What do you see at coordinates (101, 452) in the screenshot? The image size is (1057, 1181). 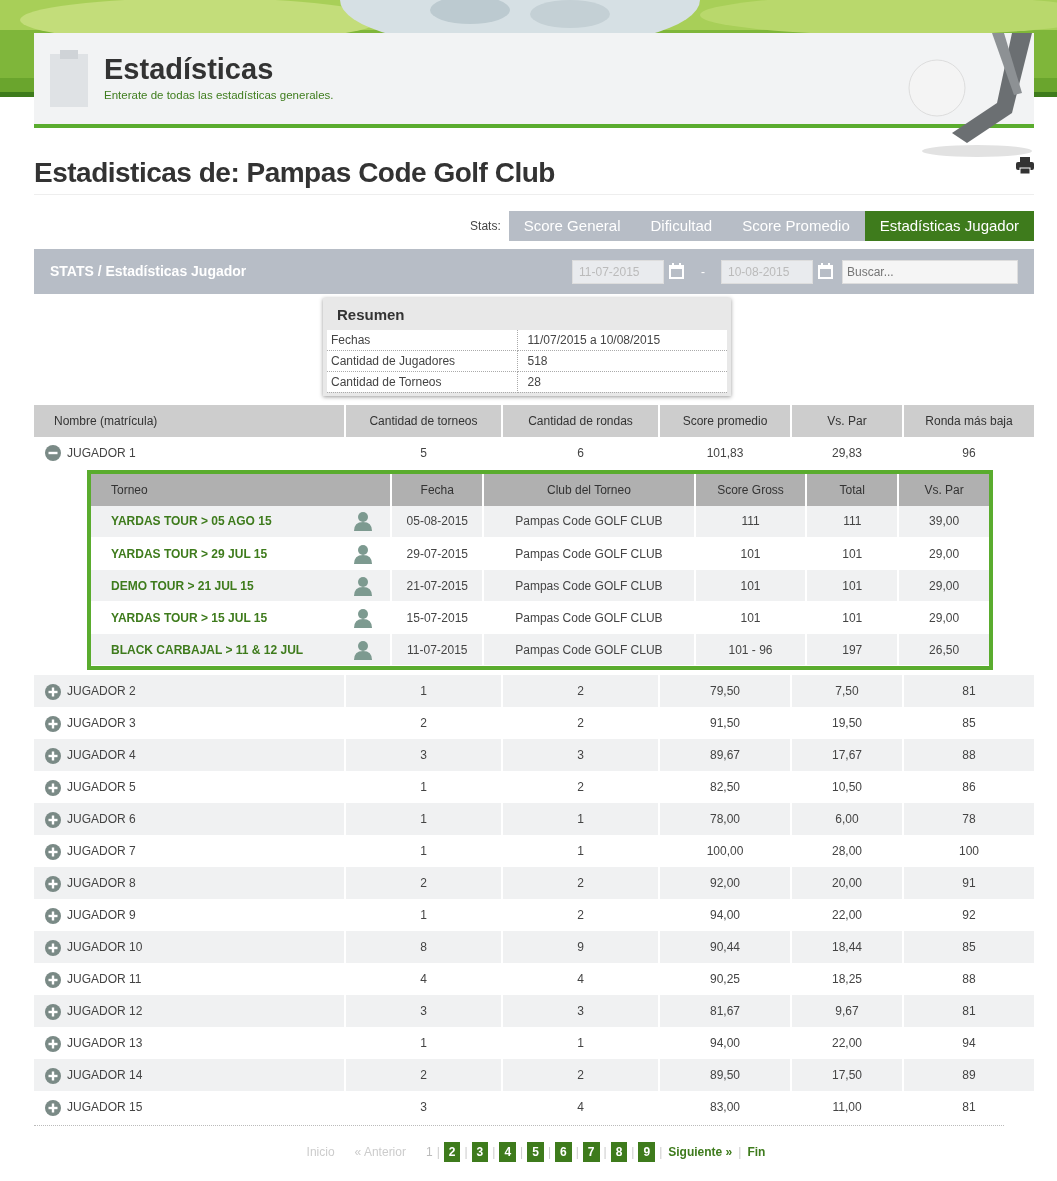 I see `player-name: JUGADOR 1` at bounding box center [101, 452].